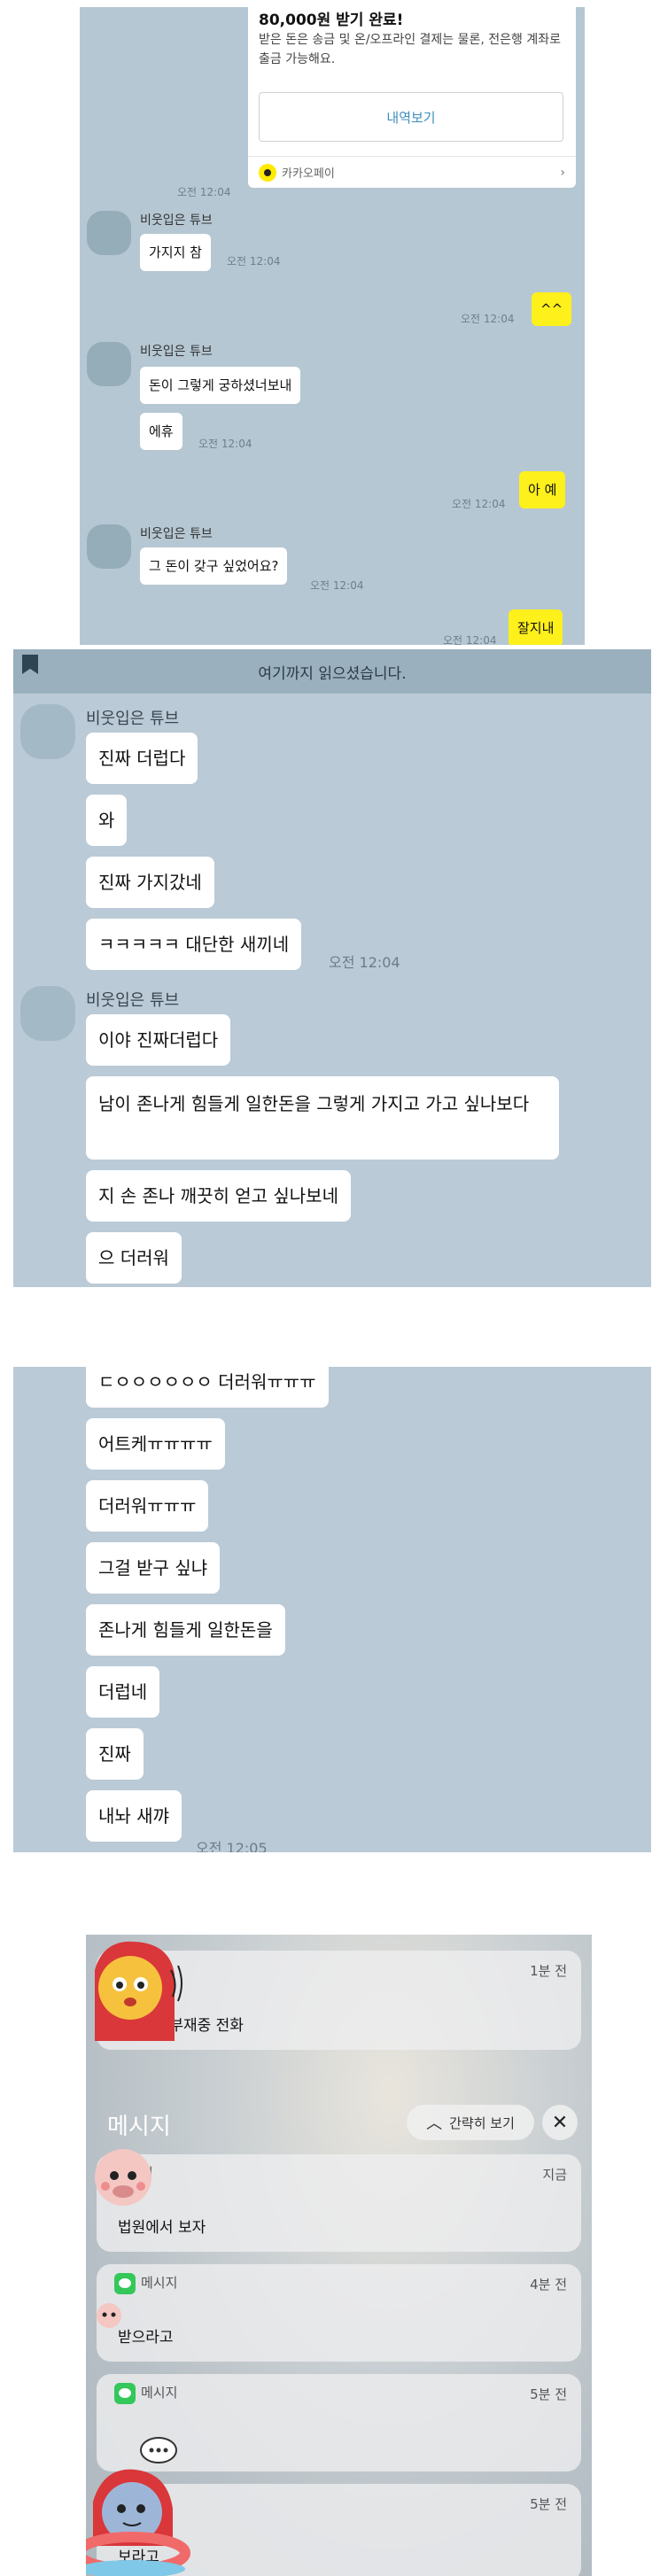  I want to click on chat-bubble: 돈이 그렇게 궁하셨너보내, so click(221, 385).